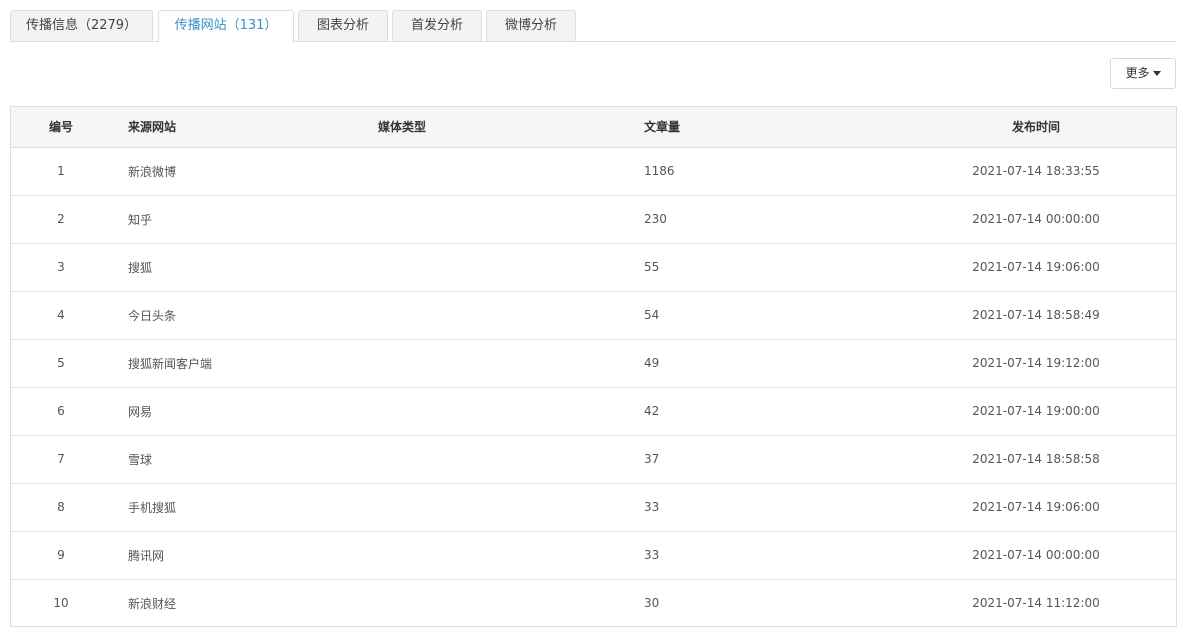 The image size is (1186, 635). What do you see at coordinates (61, 171) in the screenshot?
I see `cell-number: 1` at bounding box center [61, 171].